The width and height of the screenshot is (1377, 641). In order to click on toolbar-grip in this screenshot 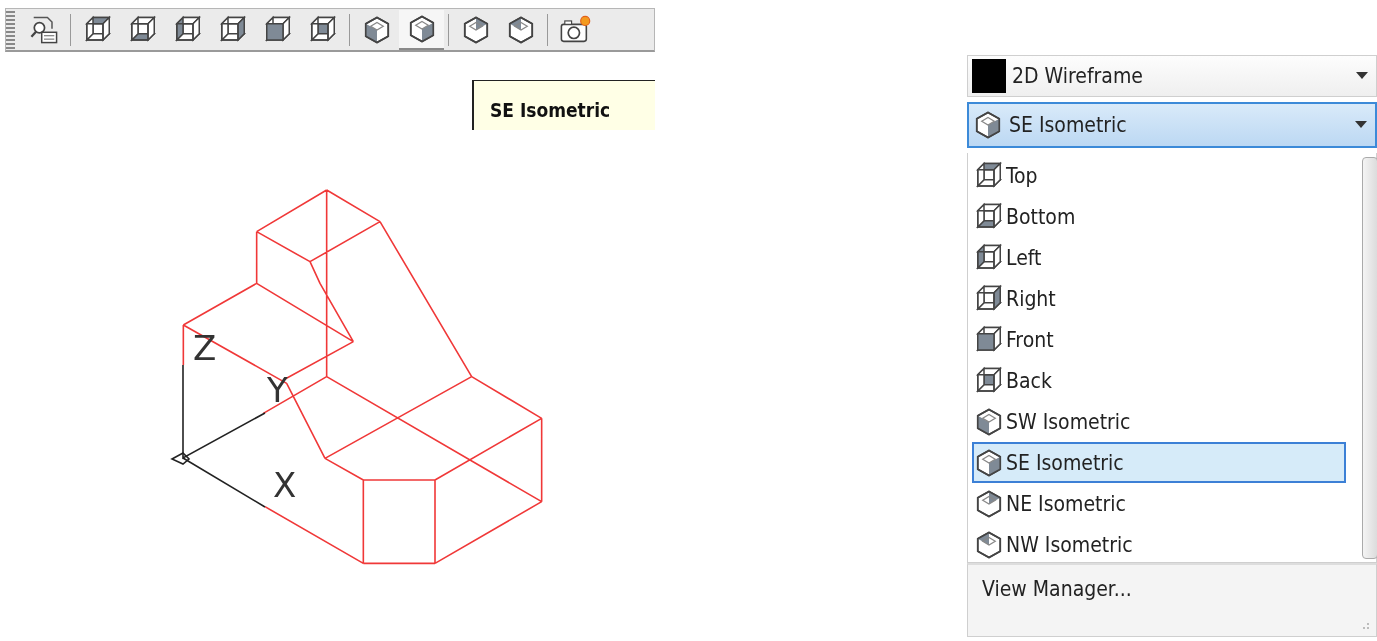, I will do `click(10, 29)`.